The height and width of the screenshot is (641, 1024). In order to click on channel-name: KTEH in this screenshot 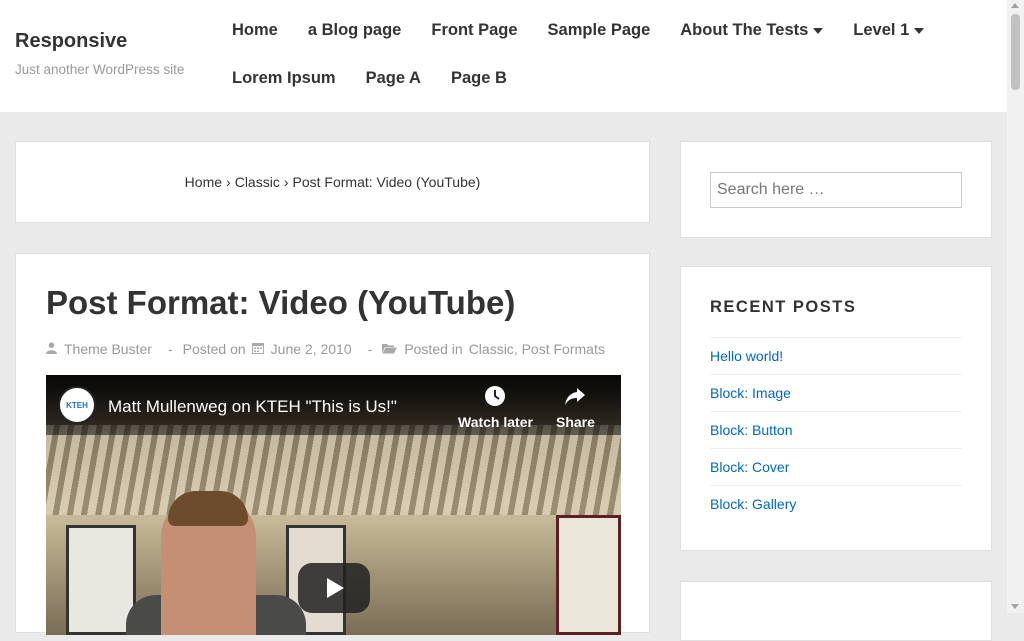, I will do `click(77, 405)`.